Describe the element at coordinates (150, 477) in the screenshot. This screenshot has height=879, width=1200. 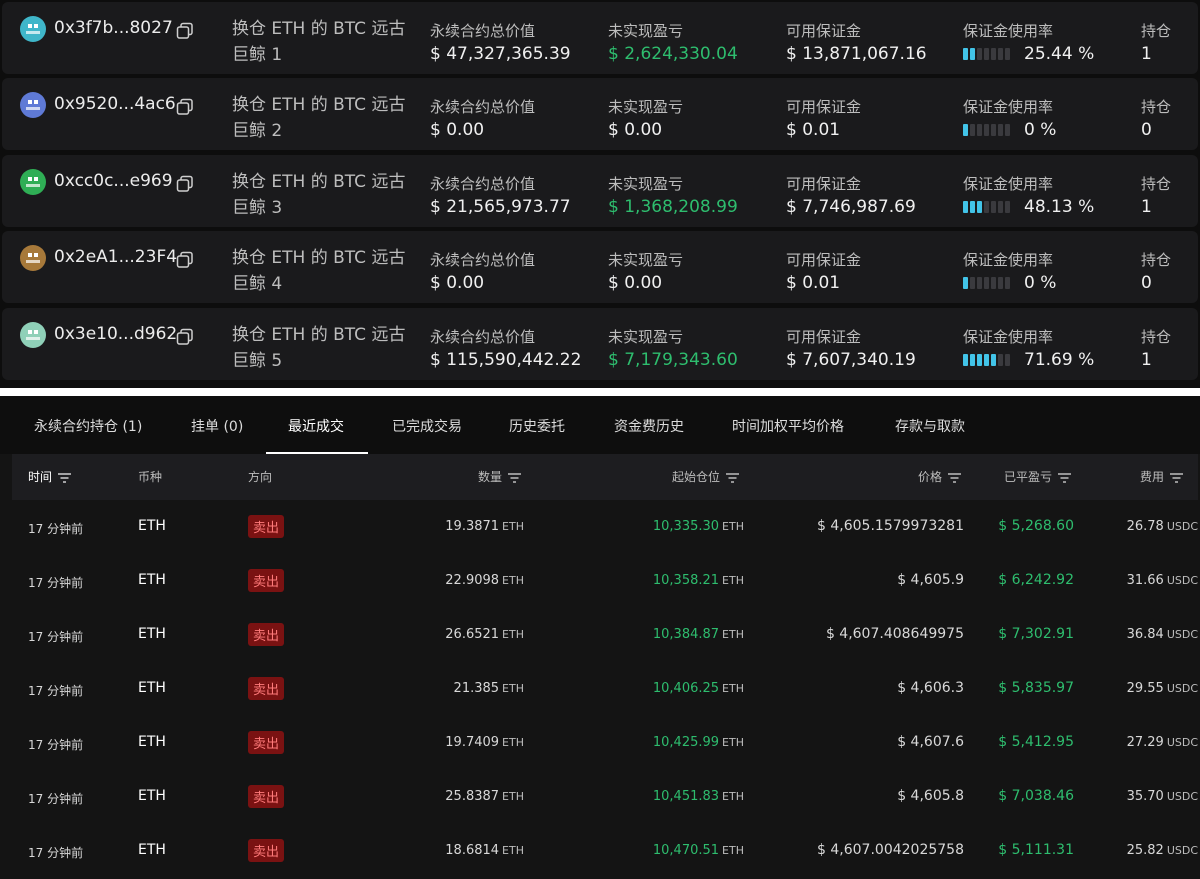
I see `header-coin: 币种` at that location.